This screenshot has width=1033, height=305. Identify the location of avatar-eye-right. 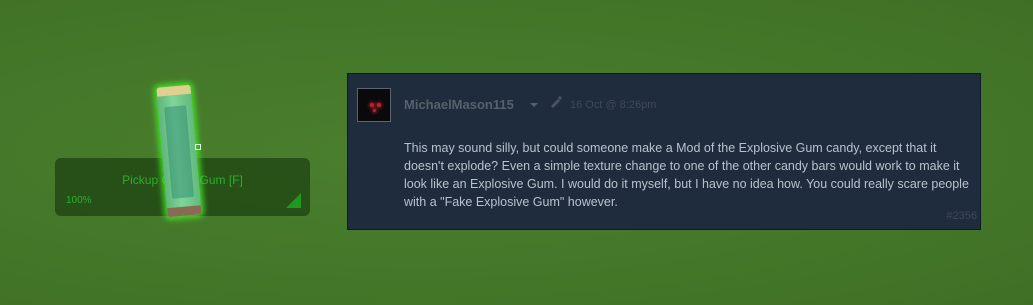
(379, 105).